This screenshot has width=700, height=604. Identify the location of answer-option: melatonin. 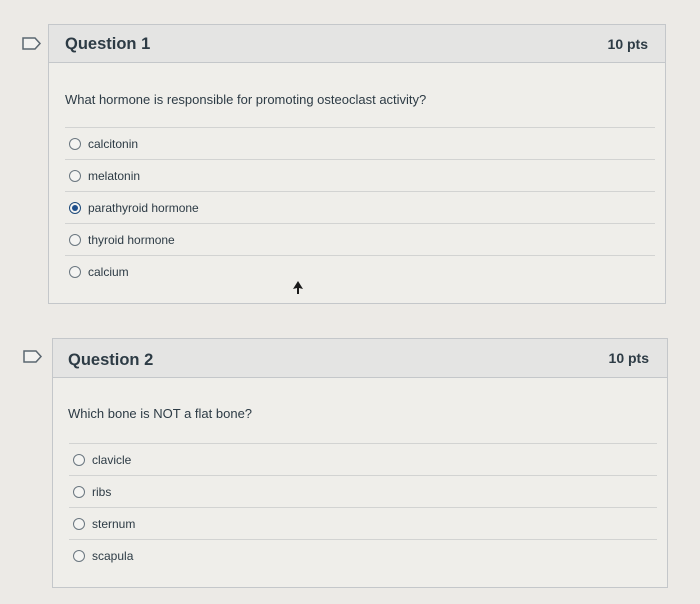
(360, 175).